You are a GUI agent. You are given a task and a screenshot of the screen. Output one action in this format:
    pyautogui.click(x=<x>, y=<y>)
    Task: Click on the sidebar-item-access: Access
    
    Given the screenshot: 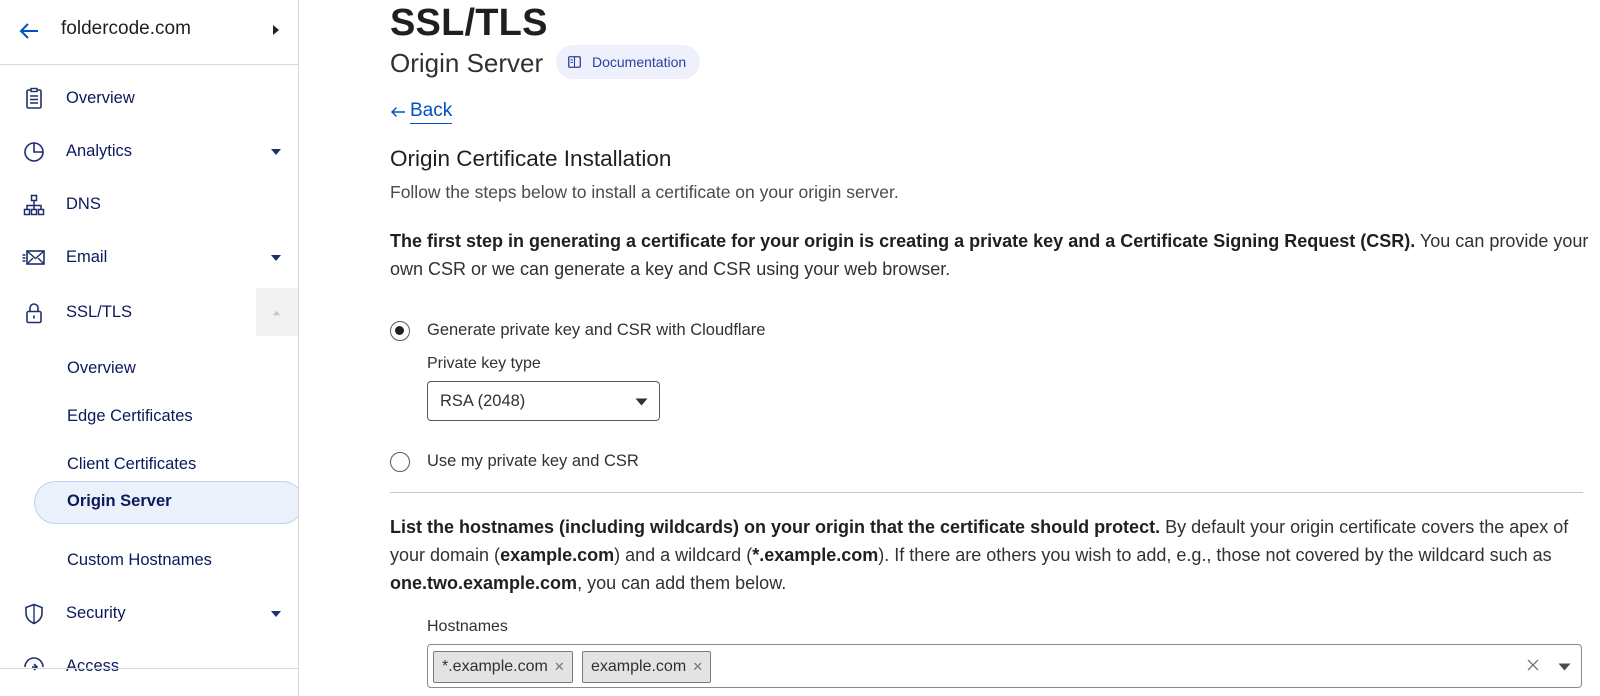 What is the action you would take?
    pyautogui.click(x=149, y=667)
    